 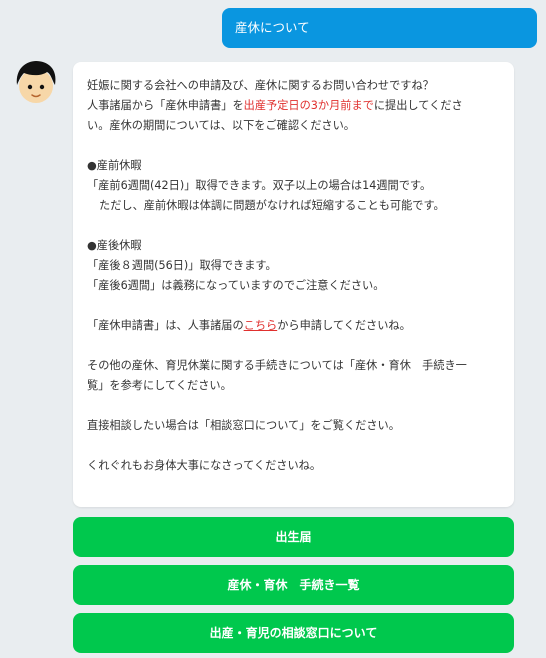 What do you see at coordinates (159, 385) in the screenshot?
I see `message-line: 覧」を参考にしてください。` at bounding box center [159, 385].